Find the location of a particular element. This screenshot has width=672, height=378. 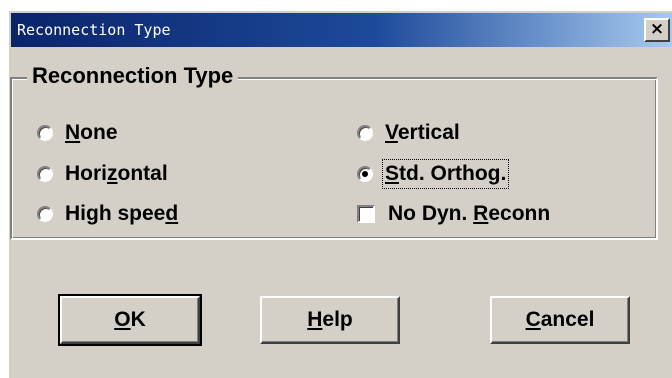

radio-vertical-label: Vertical is located at coordinates (422, 132).